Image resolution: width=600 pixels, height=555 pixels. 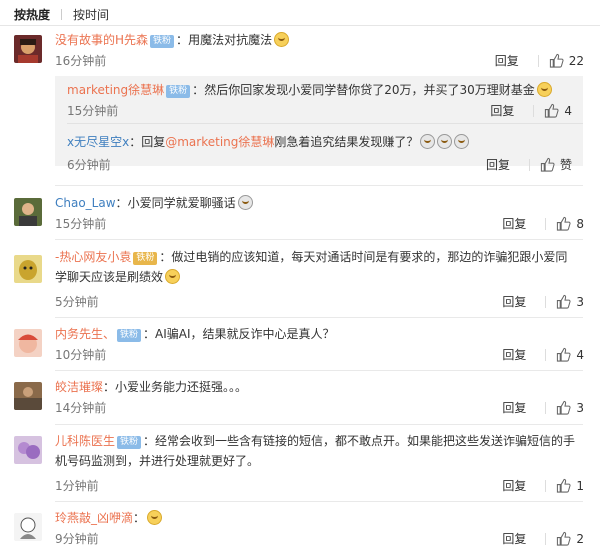 I want to click on comment-content: 没有故事的H先森 铁粉 ：用魔法对抗魔法, so click(x=316, y=40).